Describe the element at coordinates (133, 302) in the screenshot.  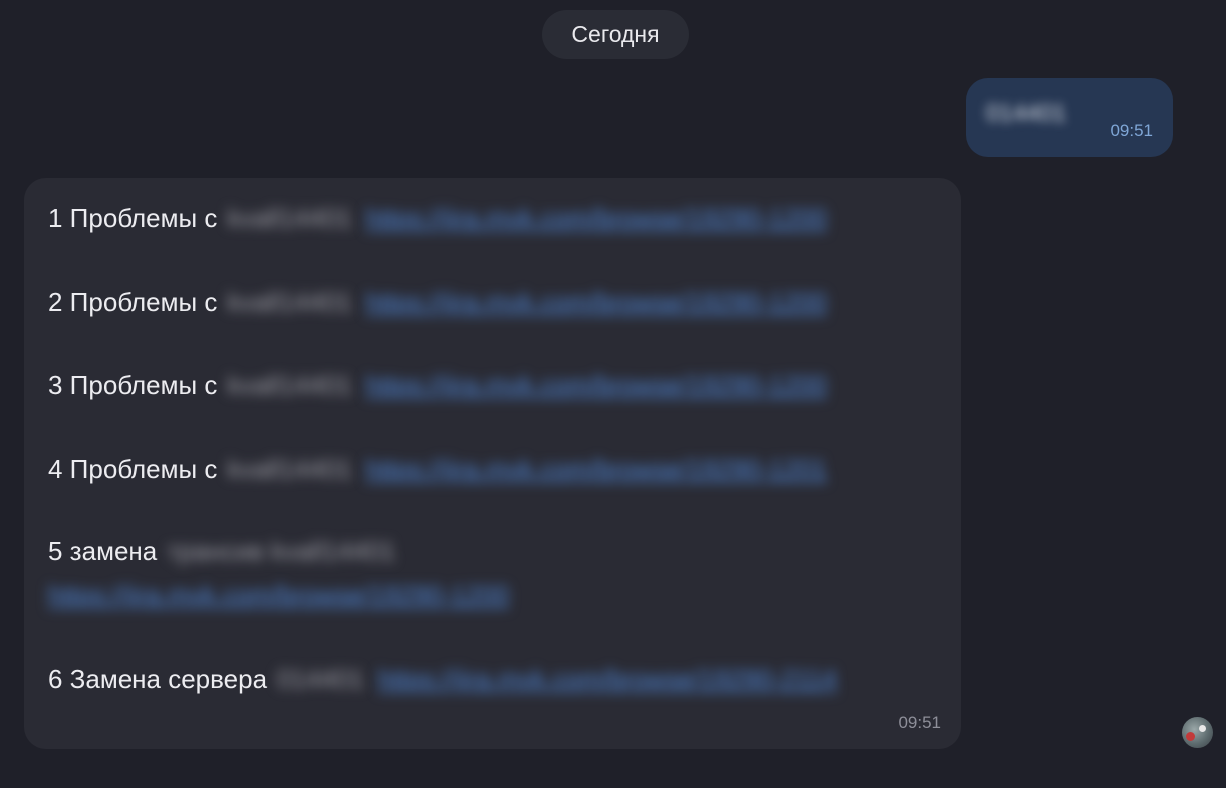
I see `line-prefix: 2 Проблемы с` at that location.